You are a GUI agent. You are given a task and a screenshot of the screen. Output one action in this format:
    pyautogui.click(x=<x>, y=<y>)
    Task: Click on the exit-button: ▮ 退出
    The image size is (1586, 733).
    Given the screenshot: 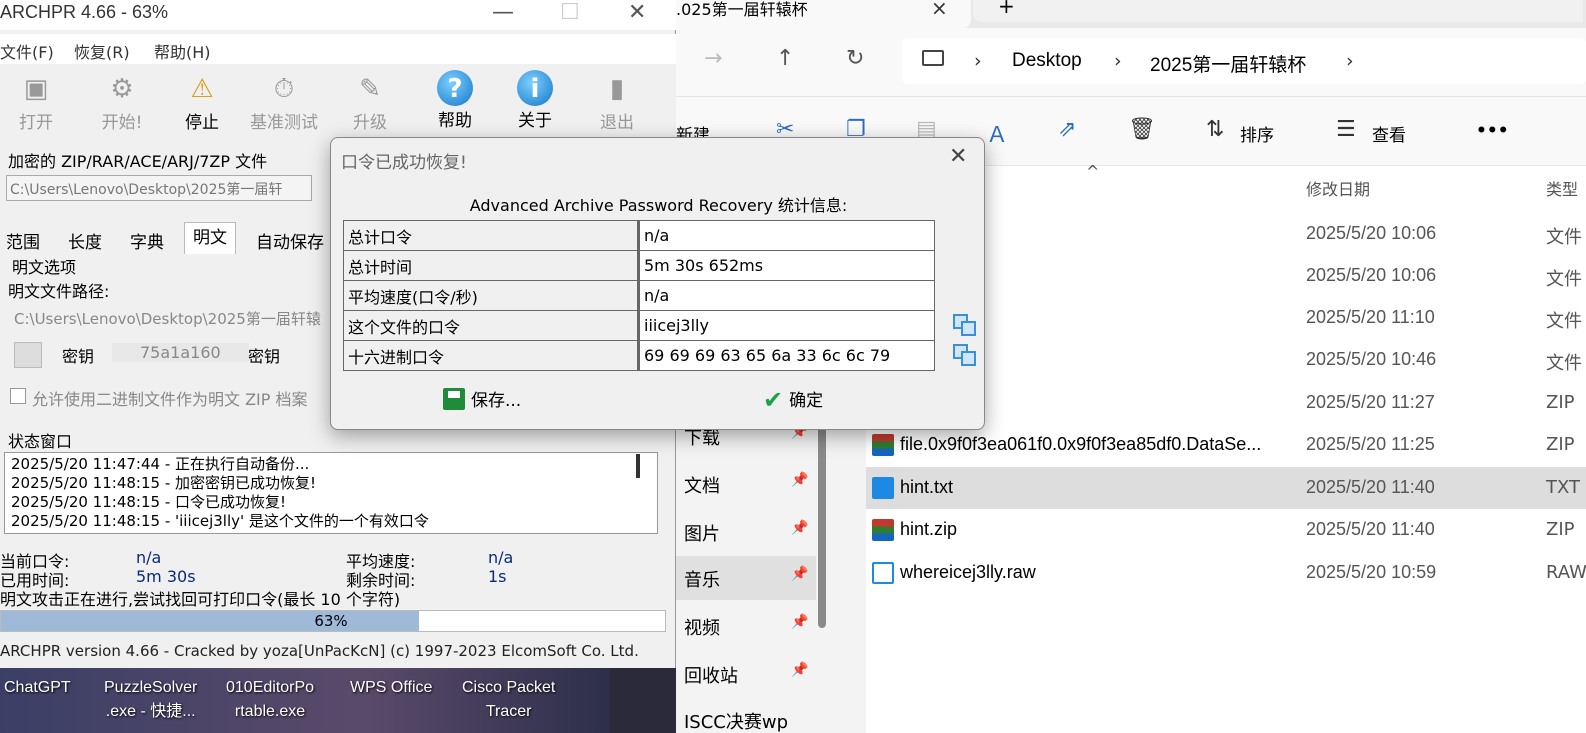 What is the action you would take?
    pyautogui.click(x=617, y=101)
    